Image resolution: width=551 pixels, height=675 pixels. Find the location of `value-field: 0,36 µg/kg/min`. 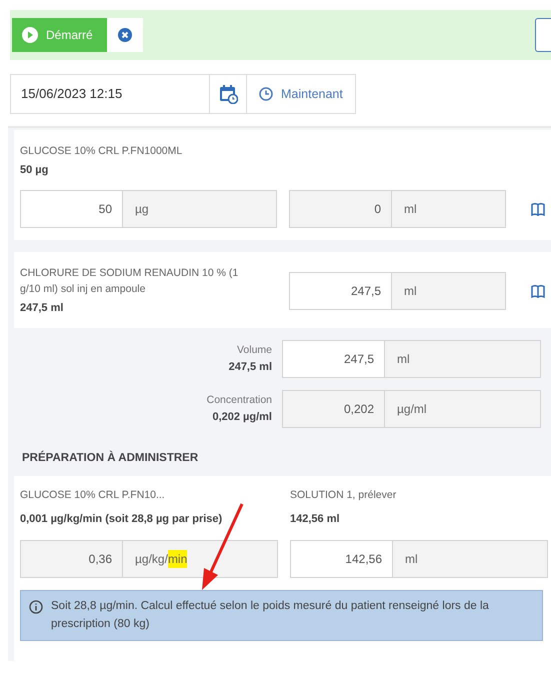

value-field: 0,36 µg/kg/min is located at coordinates (149, 559).